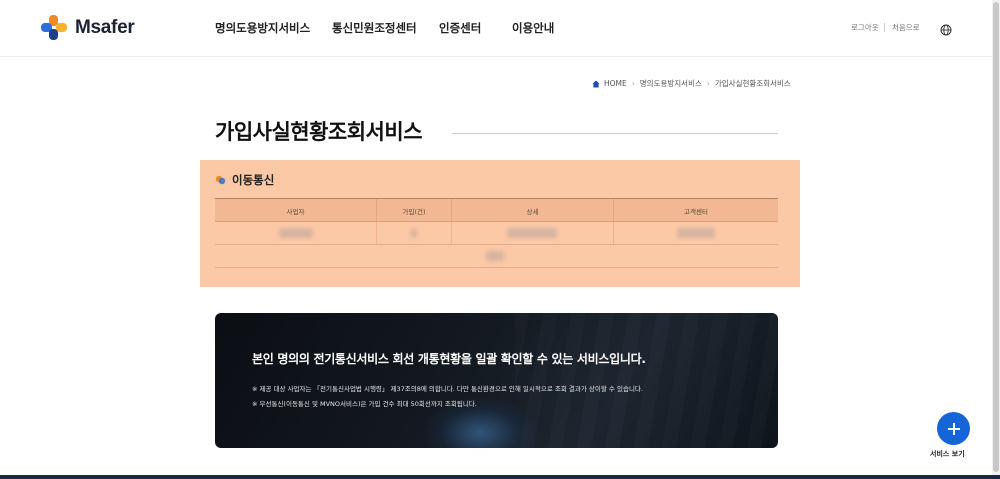 Image resolution: width=1000 pixels, height=479 pixels. I want to click on page-title: 가입사실현황조회서비스, so click(319, 132).